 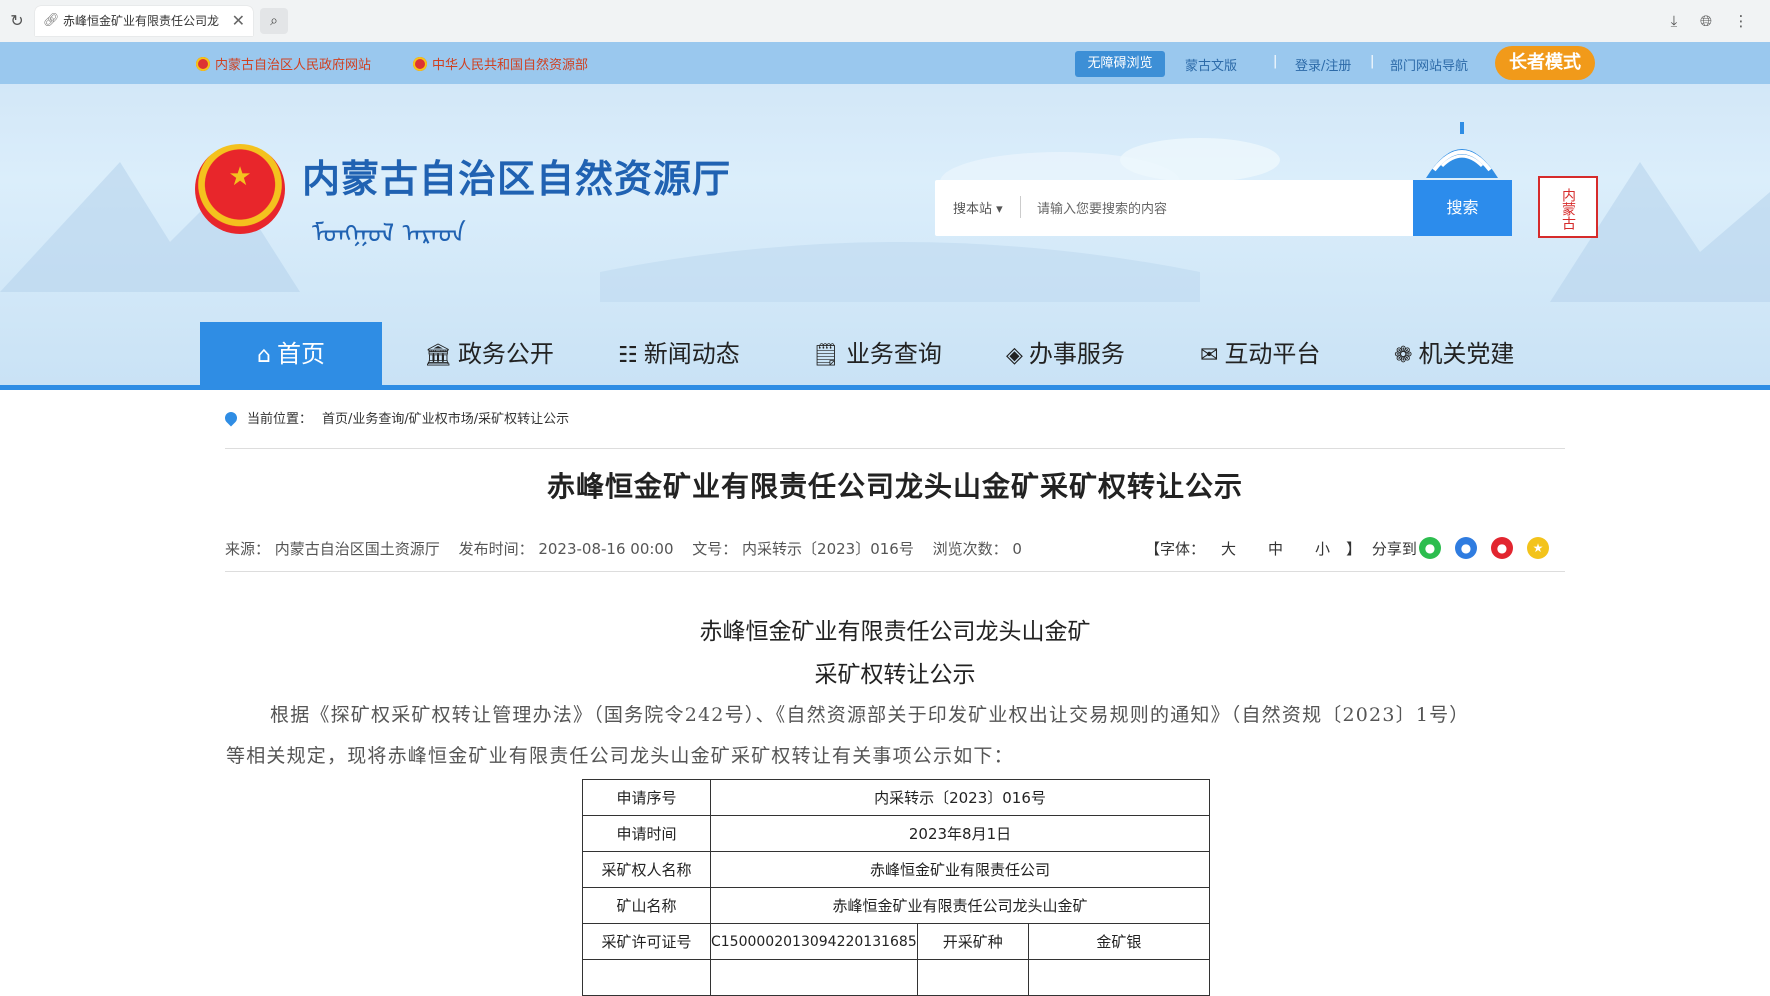 I want to click on qzone-icon: ★, so click(x=1538, y=548).